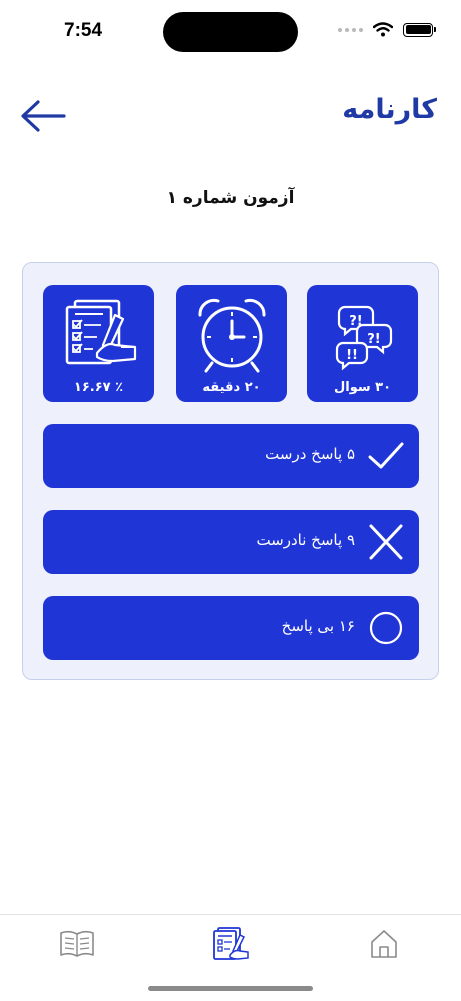  Describe the element at coordinates (83, 30) in the screenshot. I see `status-time: 7:54` at that location.